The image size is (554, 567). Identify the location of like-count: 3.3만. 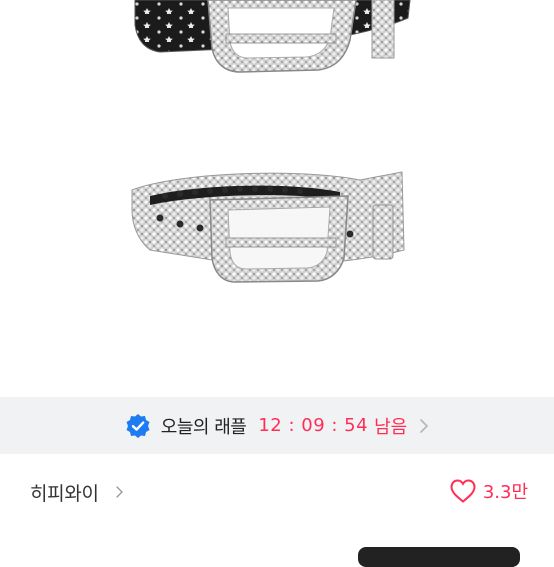
(505, 492).